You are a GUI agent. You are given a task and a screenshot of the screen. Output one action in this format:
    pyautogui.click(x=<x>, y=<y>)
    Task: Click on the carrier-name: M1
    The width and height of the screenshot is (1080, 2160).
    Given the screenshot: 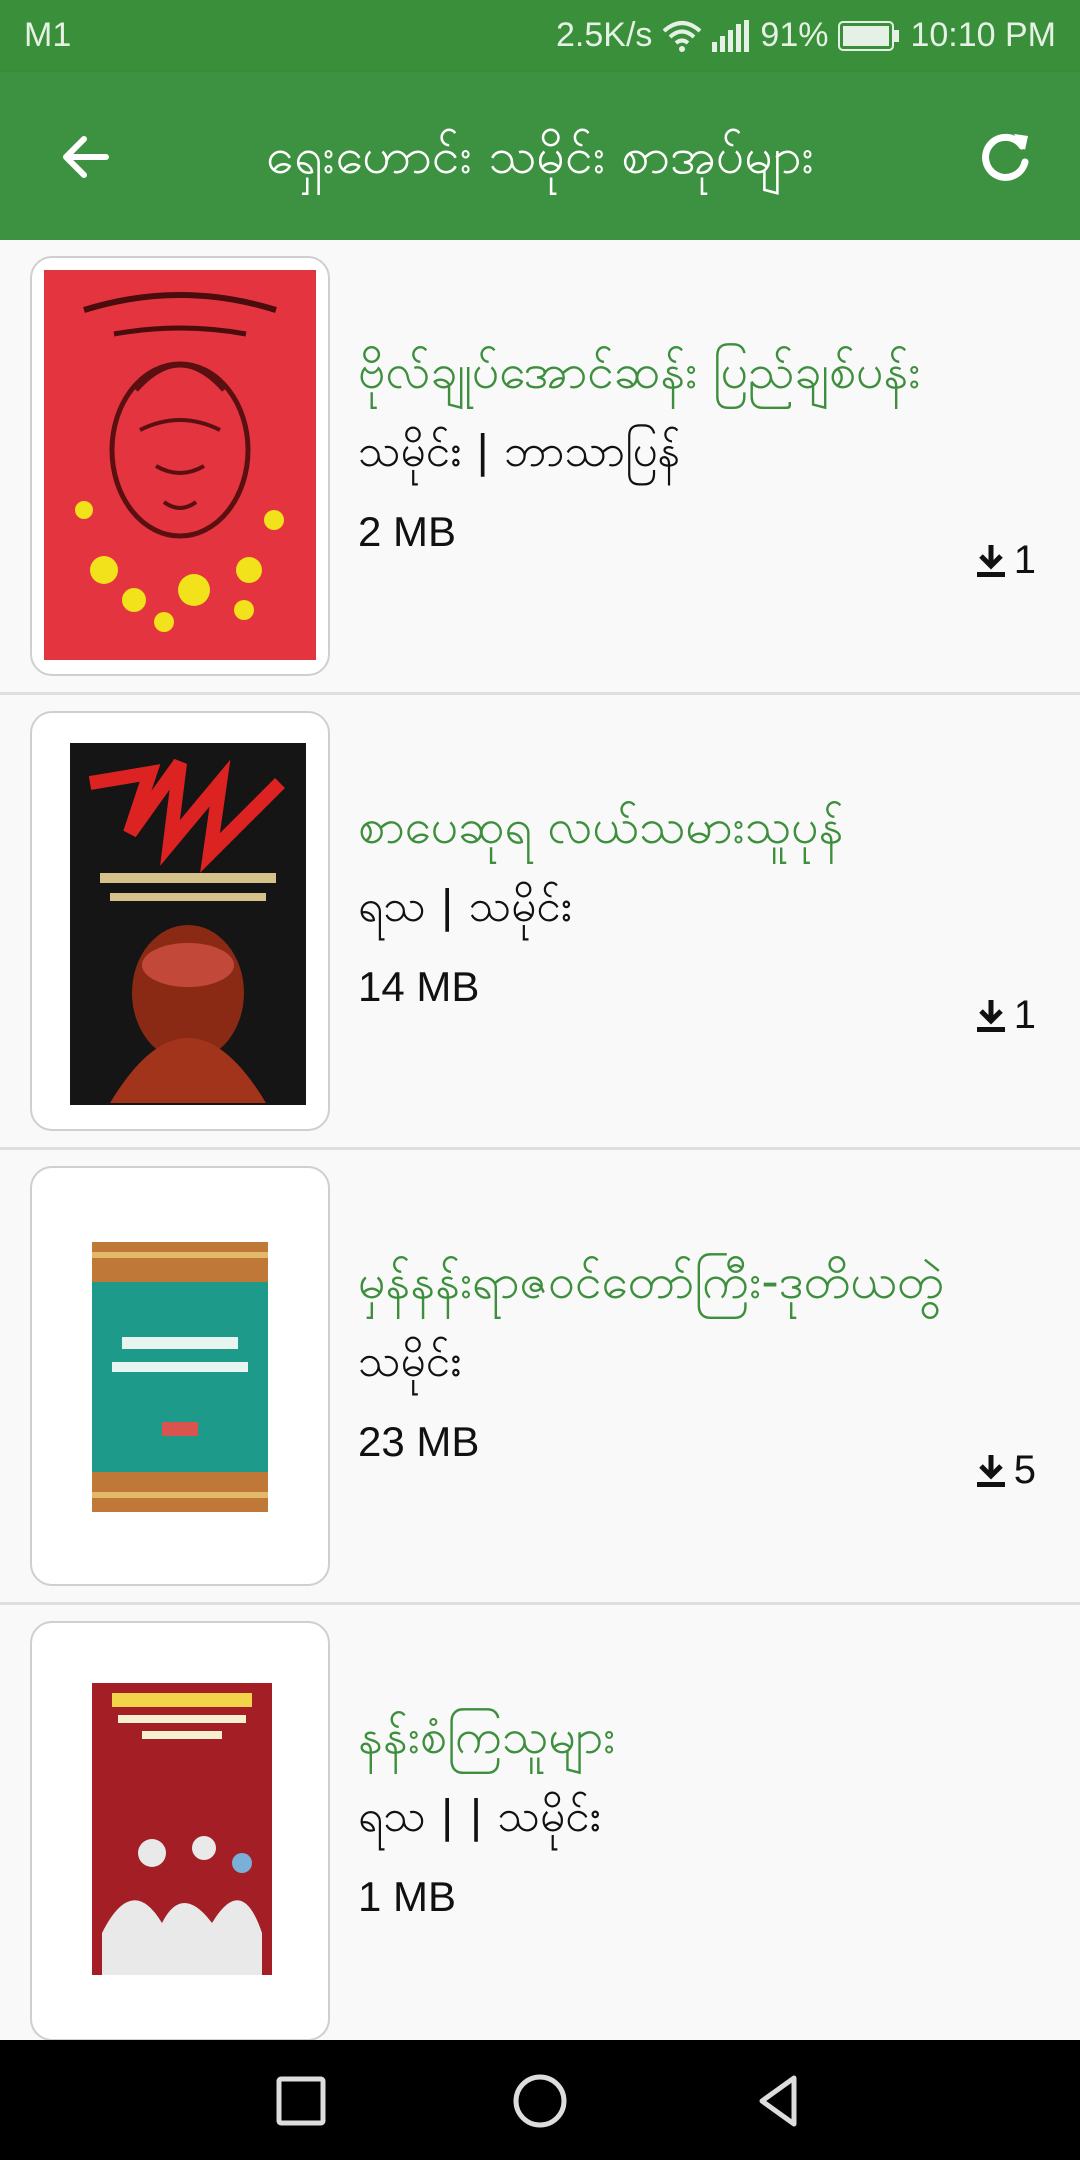 What is the action you would take?
    pyautogui.click(x=48, y=35)
    